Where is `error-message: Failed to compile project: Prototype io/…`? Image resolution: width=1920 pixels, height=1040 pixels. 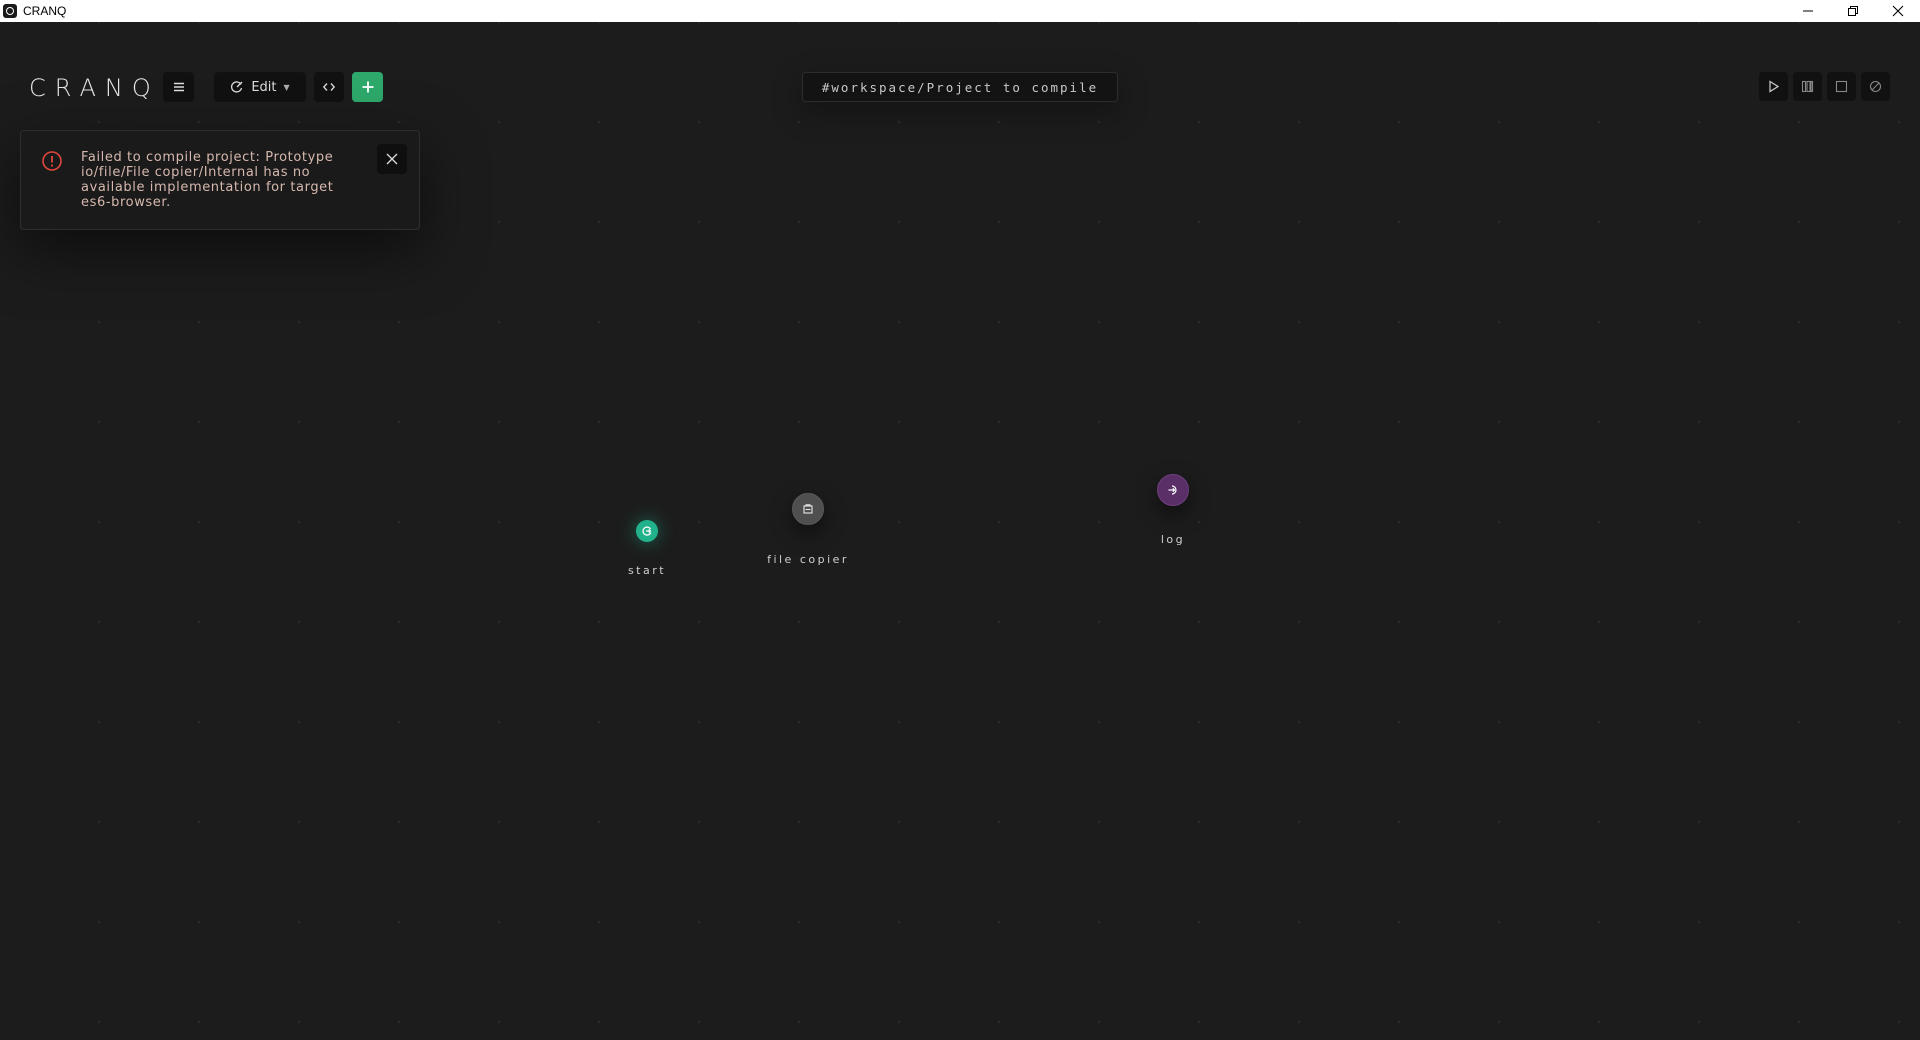 error-message: Failed to compile project: Prototype io/… is located at coordinates (207, 180).